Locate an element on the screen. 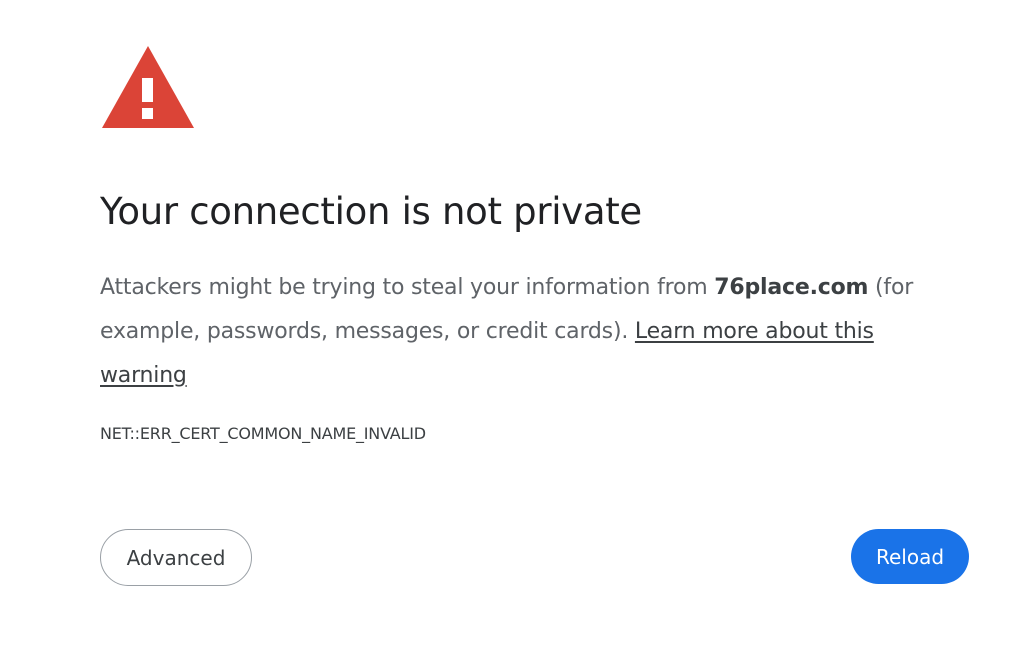 The image size is (1024, 649). advanced-button: Advanced is located at coordinates (176, 557).